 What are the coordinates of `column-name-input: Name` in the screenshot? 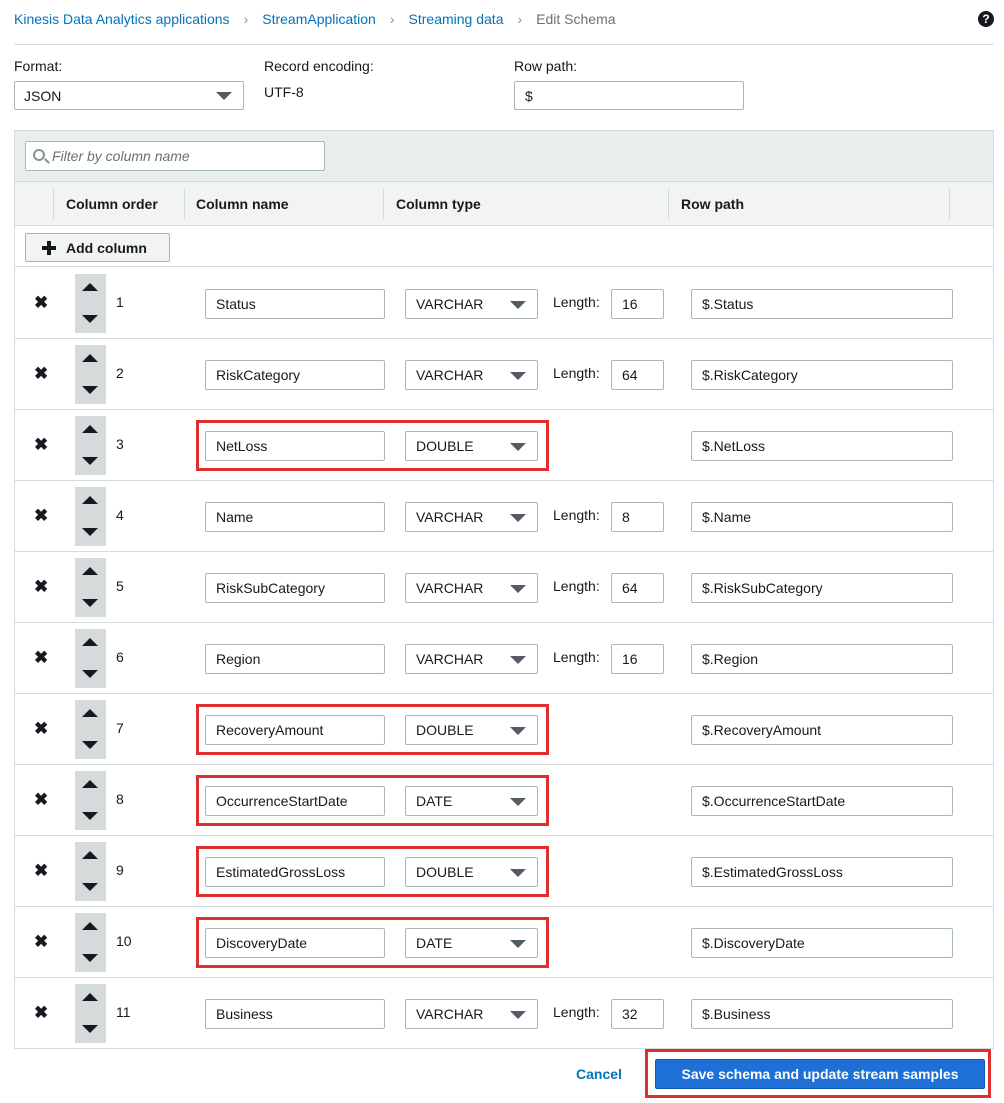 It's located at (295, 517).